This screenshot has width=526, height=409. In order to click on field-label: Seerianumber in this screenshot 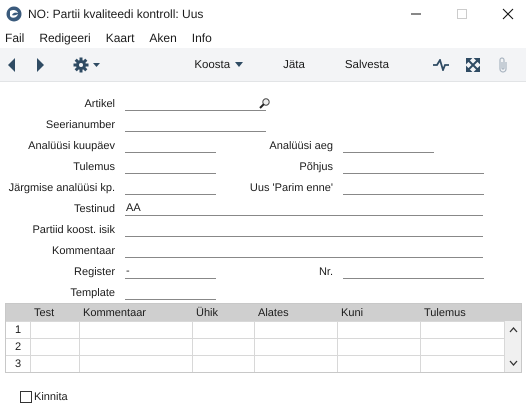, I will do `click(79, 125)`.